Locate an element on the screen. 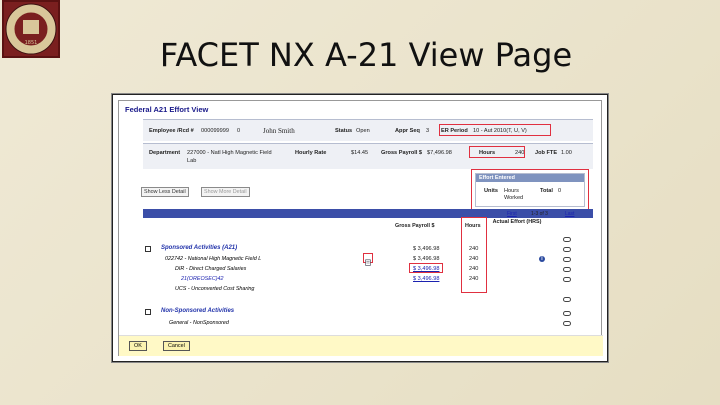  effort-entered-highlight is located at coordinates (530, 190).